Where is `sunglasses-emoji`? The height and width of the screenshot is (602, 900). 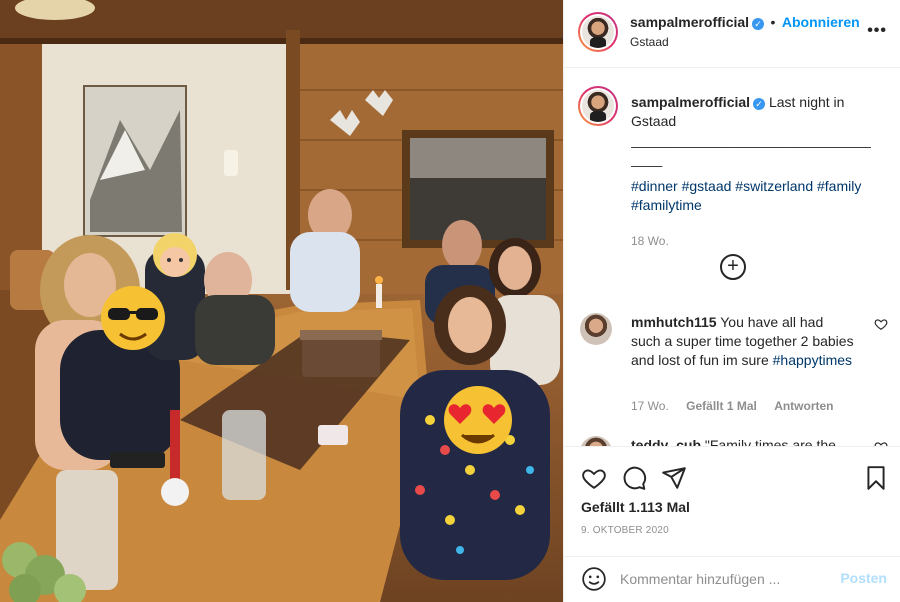 sunglasses-emoji is located at coordinates (133, 318).